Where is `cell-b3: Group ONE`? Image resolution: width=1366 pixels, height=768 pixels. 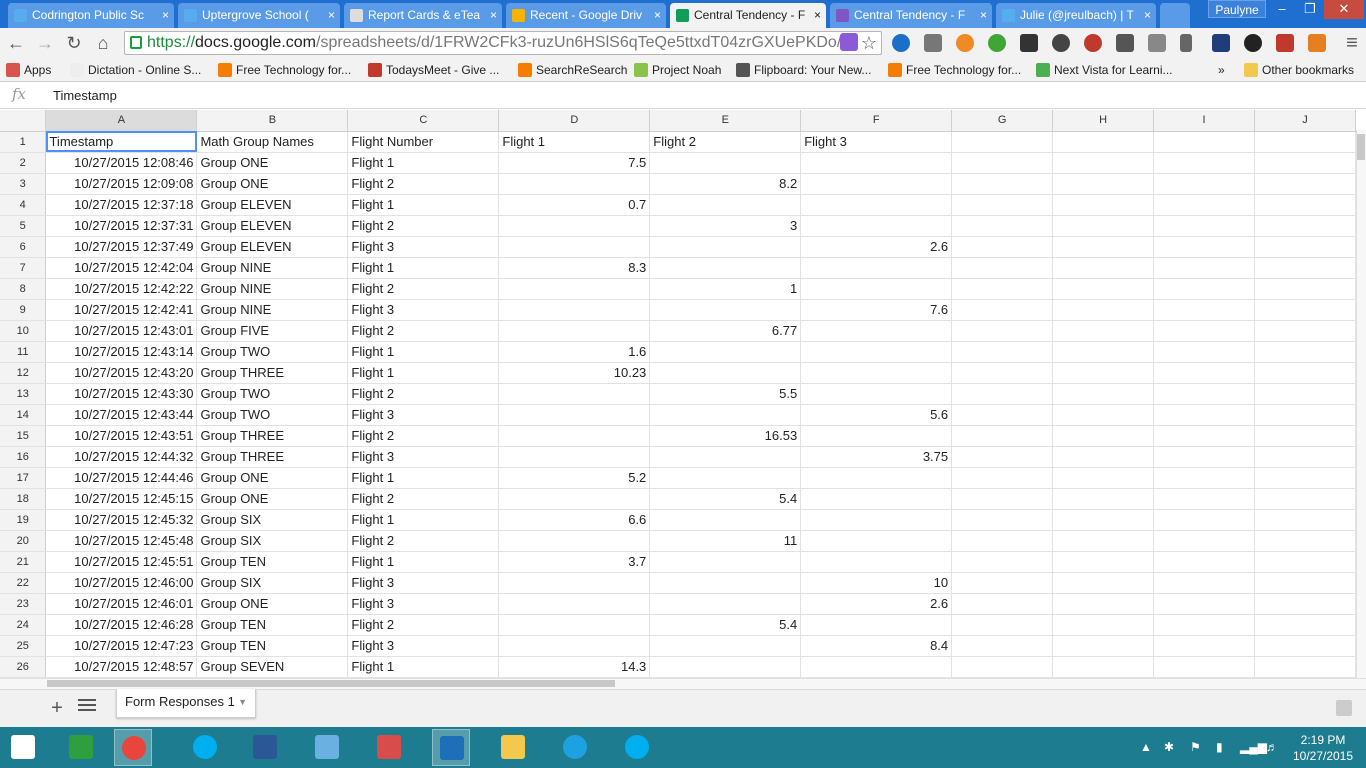 cell-b3: Group ONE is located at coordinates (272, 184).